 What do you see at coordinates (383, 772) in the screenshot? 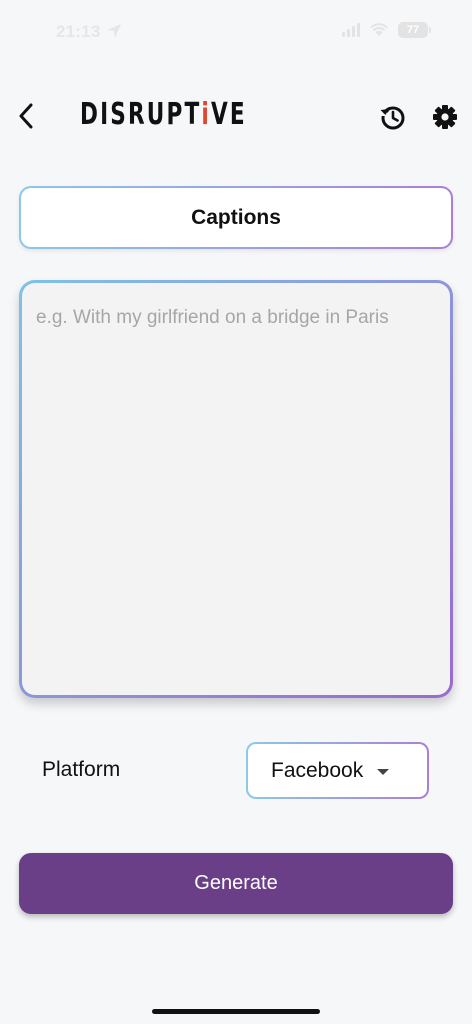
I see `caret-down-icon` at bounding box center [383, 772].